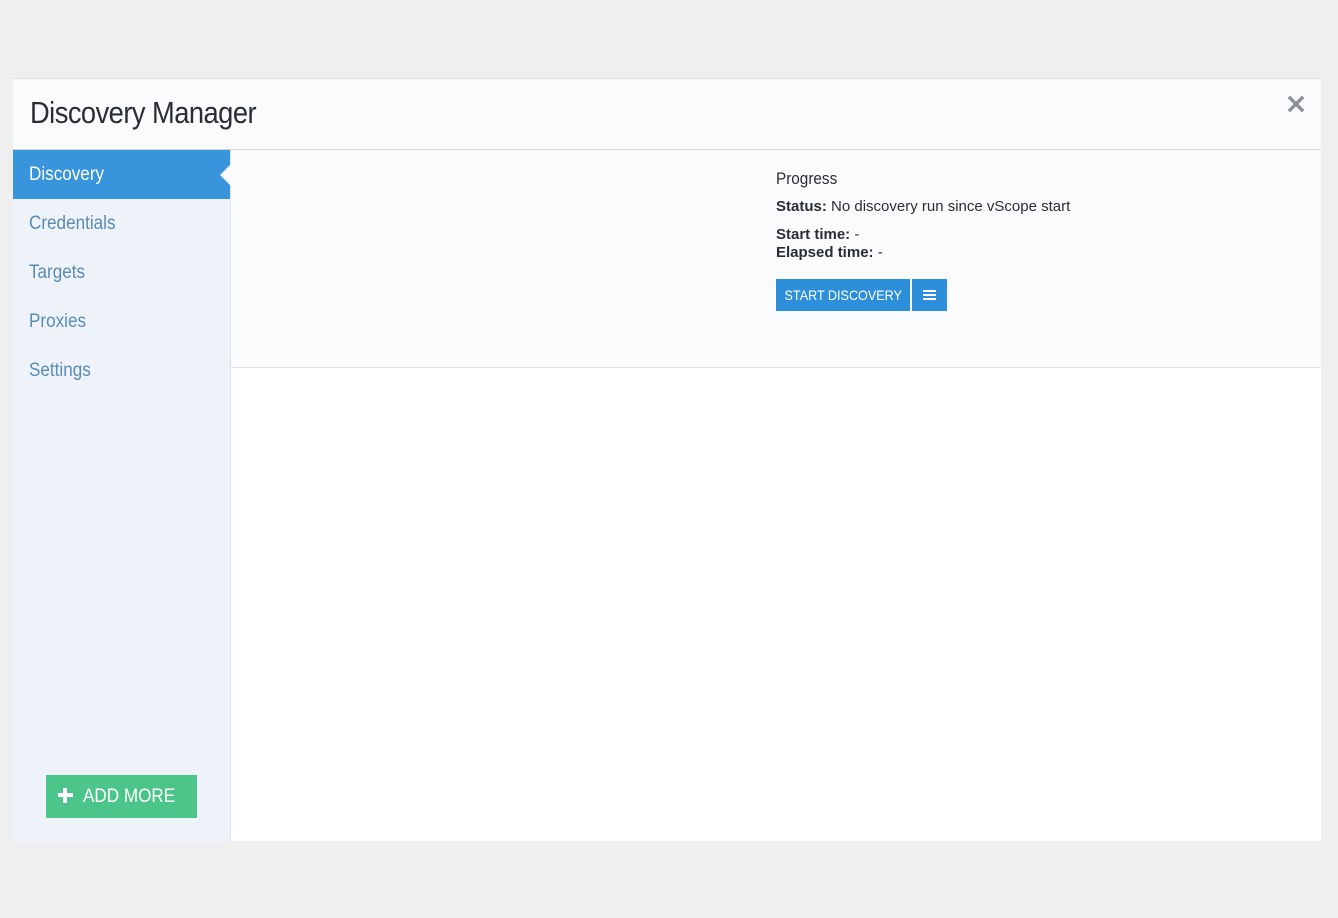  I want to click on elapsed-time-label: Elapsed time:, so click(825, 252).